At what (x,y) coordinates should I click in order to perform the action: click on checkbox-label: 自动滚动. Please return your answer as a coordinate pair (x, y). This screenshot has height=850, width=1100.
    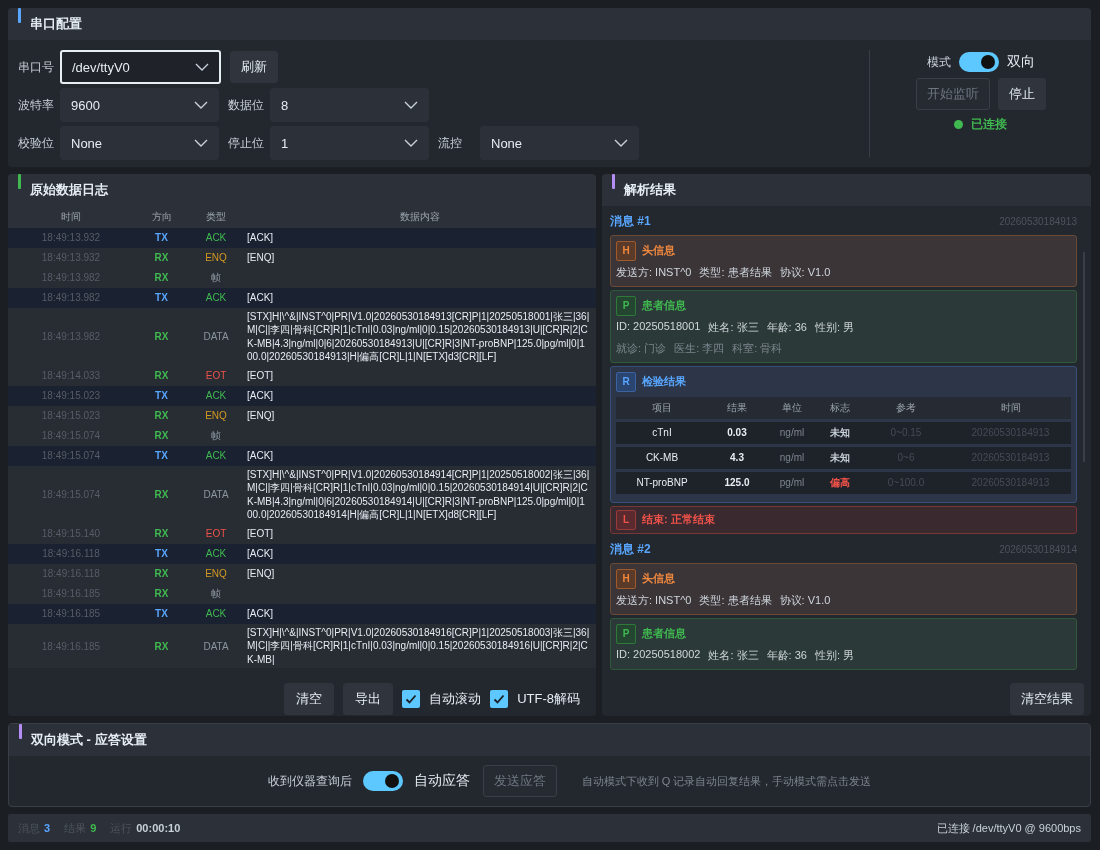
    Looking at the image, I should click on (455, 699).